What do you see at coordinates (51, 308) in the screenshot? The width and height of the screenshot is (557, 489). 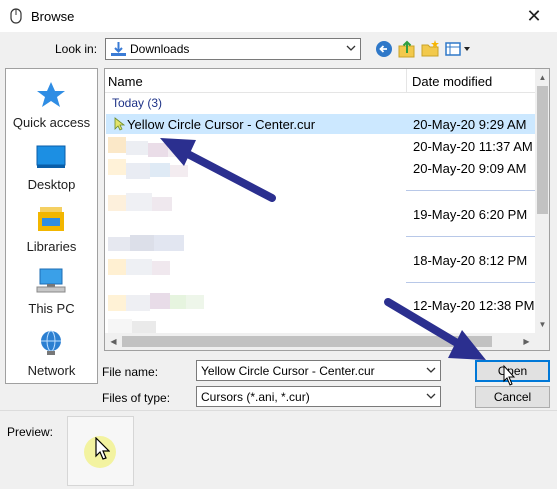 I see `place-label: This PC` at bounding box center [51, 308].